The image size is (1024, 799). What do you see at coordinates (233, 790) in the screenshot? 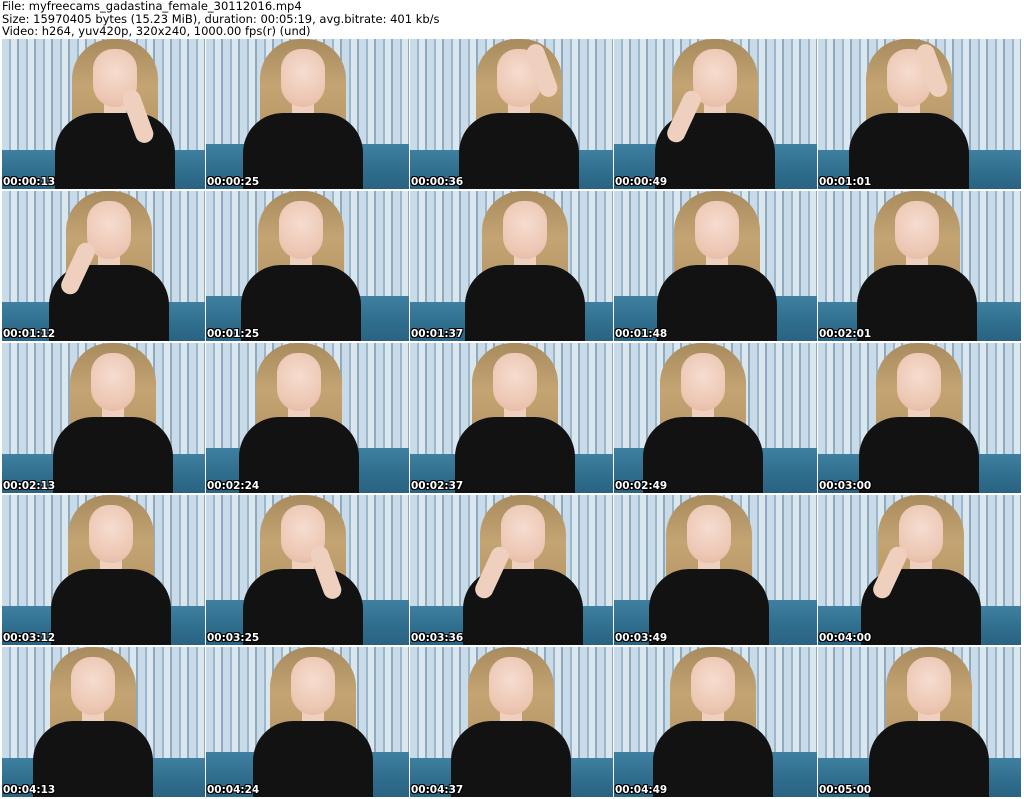
I see `timestamp-label: 00:04:24` at bounding box center [233, 790].